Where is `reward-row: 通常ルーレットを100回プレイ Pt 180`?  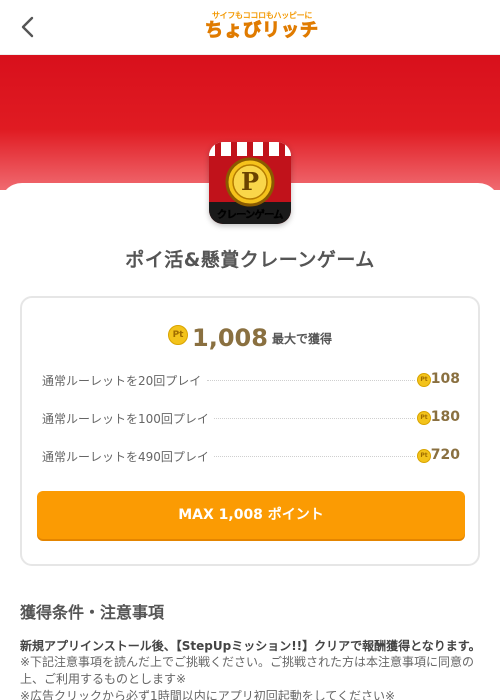
reward-row: 通常ルーレットを100回プレイ Pt 180 is located at coordinates (251, 418).